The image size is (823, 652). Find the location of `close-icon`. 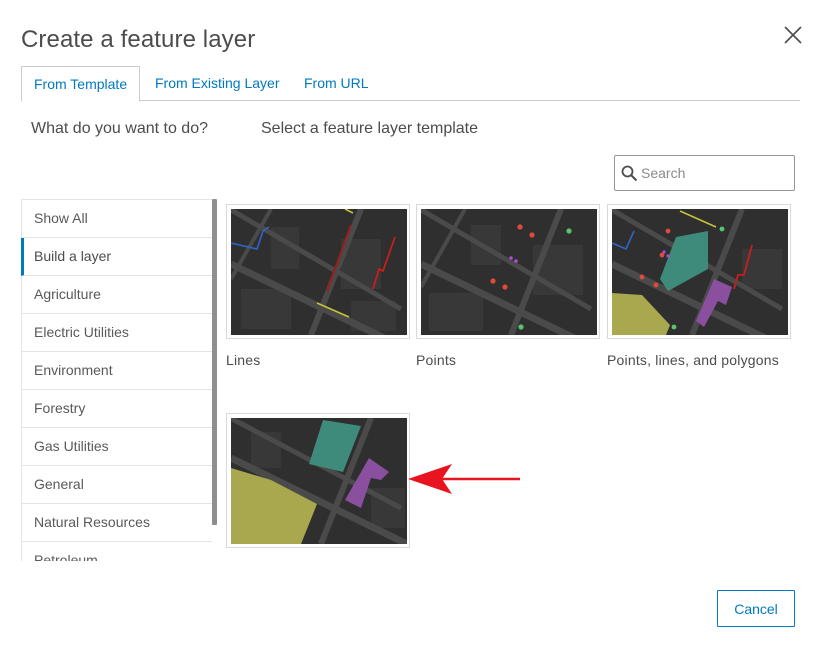

close-icon is located at coordinates (793, 35).